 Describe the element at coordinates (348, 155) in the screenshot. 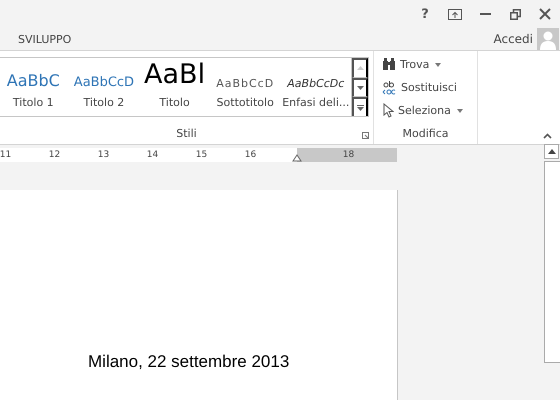

I see `ruler-number: 18` at that location.